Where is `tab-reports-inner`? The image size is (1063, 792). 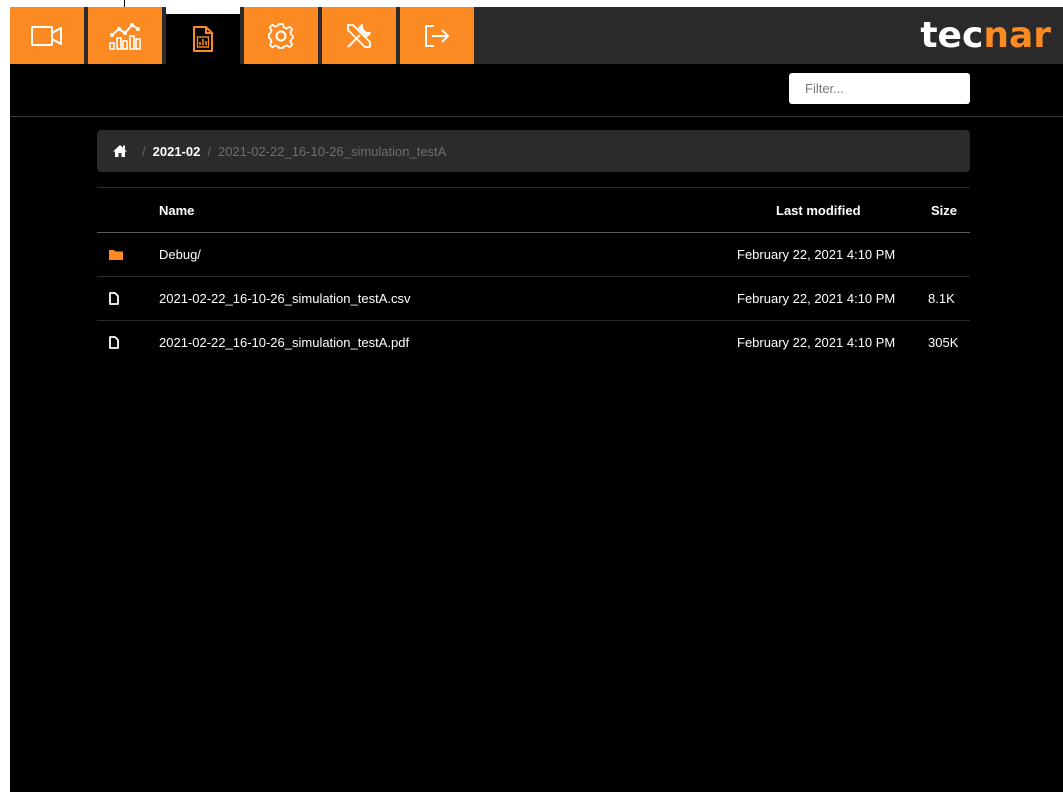
tab-reports-inner is located at coordinates (203, 39).